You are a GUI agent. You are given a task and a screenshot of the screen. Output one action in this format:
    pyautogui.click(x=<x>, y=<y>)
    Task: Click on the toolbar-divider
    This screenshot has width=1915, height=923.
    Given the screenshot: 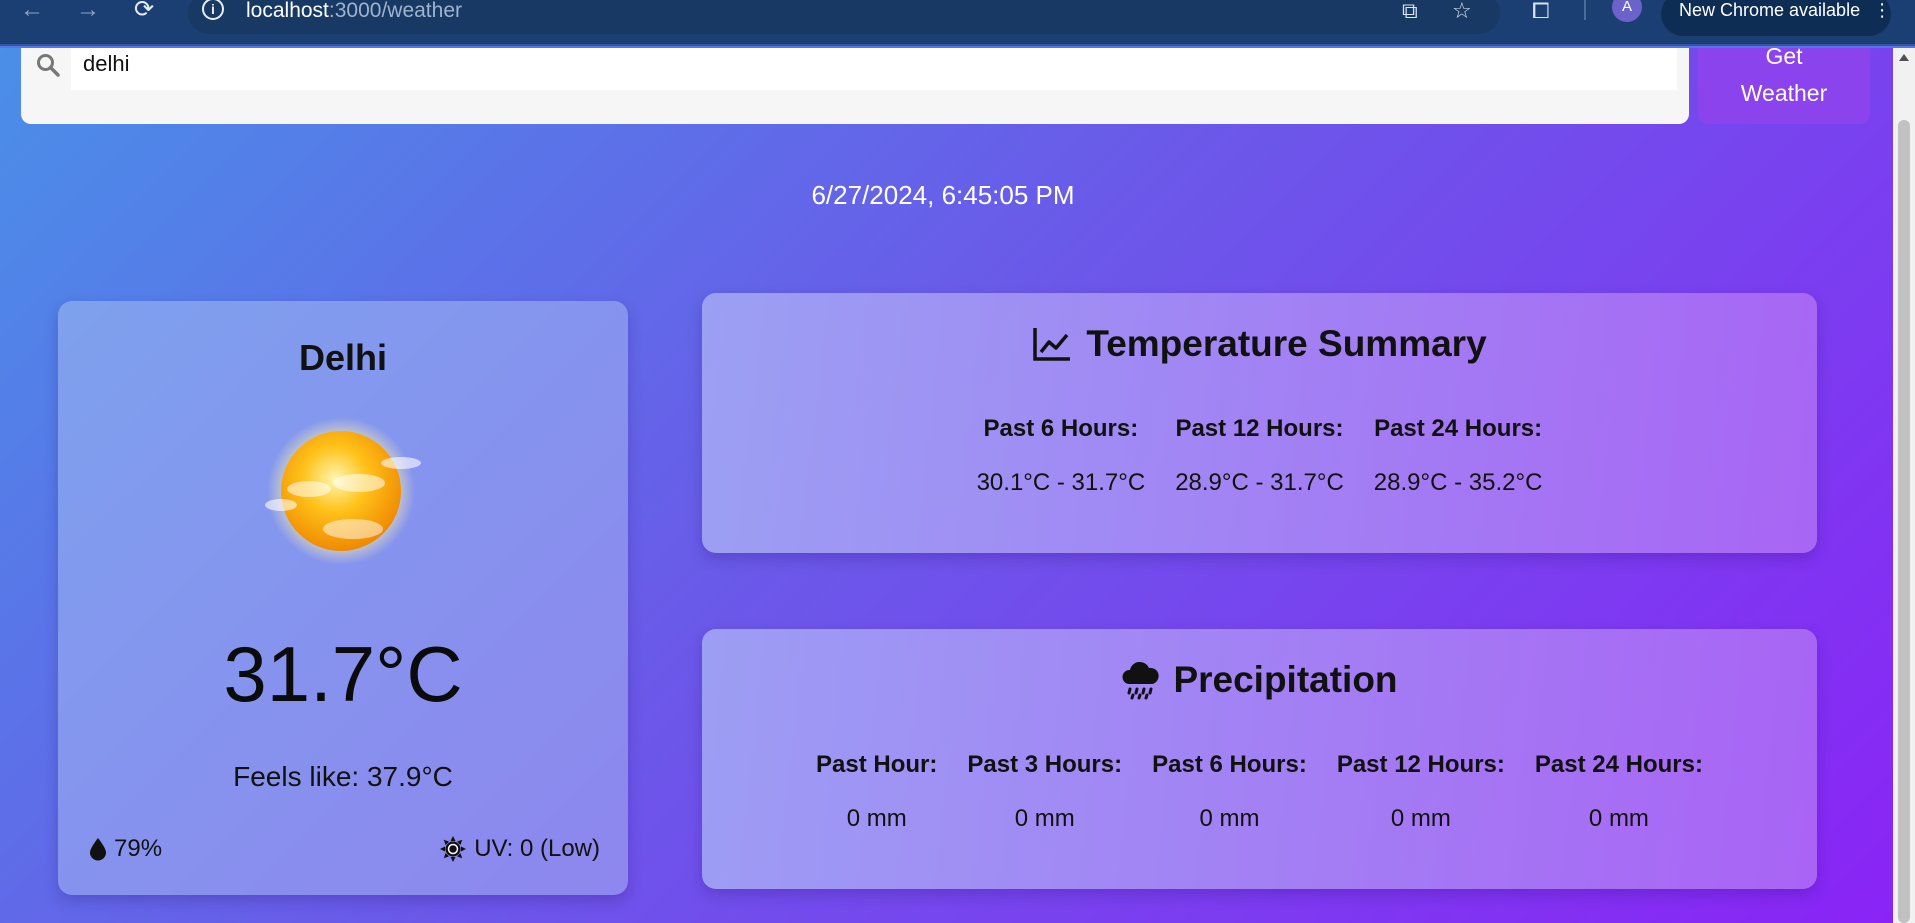 What is the action you would take?
    pyautogui.click(x=1585, y=10)
    